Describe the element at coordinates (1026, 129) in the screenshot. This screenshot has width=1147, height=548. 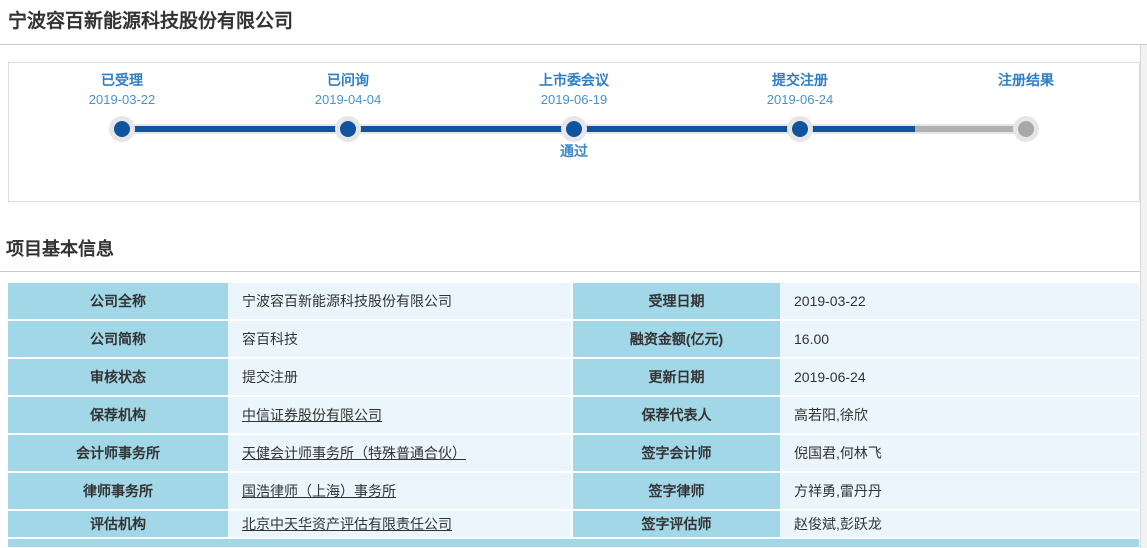
I see `stage-dot-pending` at that location.